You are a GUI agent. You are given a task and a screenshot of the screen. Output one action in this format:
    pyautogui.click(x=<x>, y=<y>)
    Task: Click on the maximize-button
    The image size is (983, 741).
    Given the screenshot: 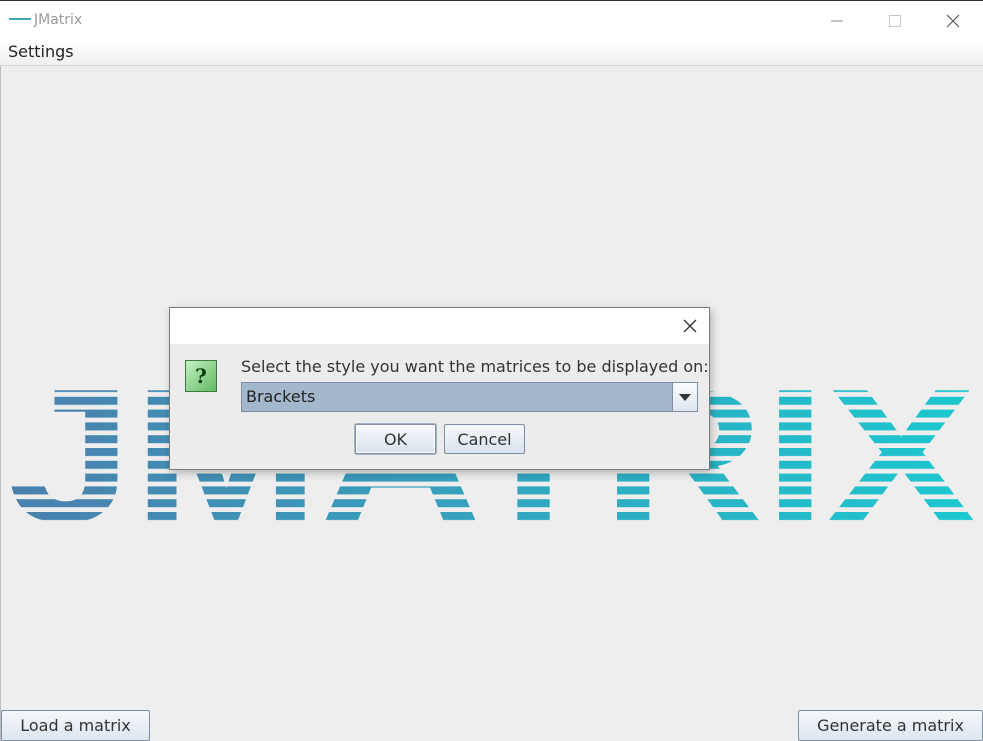 What is the action you would take?
    pyautogui.click(x=895, y=21)
    